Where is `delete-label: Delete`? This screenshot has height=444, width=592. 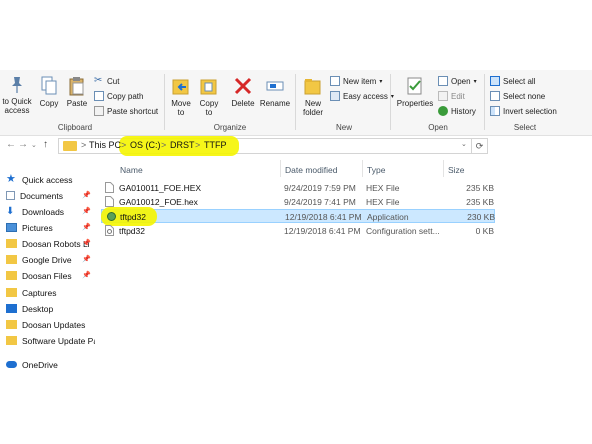 delete-label: Delete is located at coordinates (243, 103).